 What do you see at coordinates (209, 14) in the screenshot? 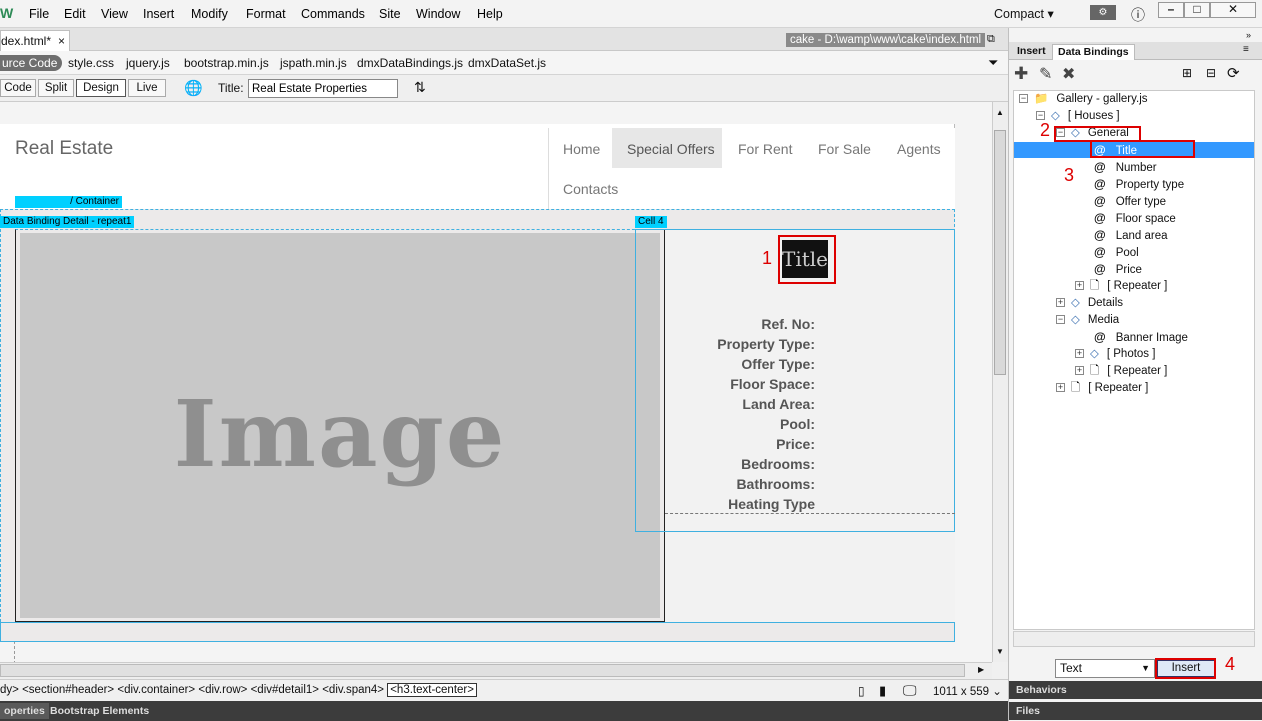
I see `menu-modify: Modify` at bounding box center [209, 14].